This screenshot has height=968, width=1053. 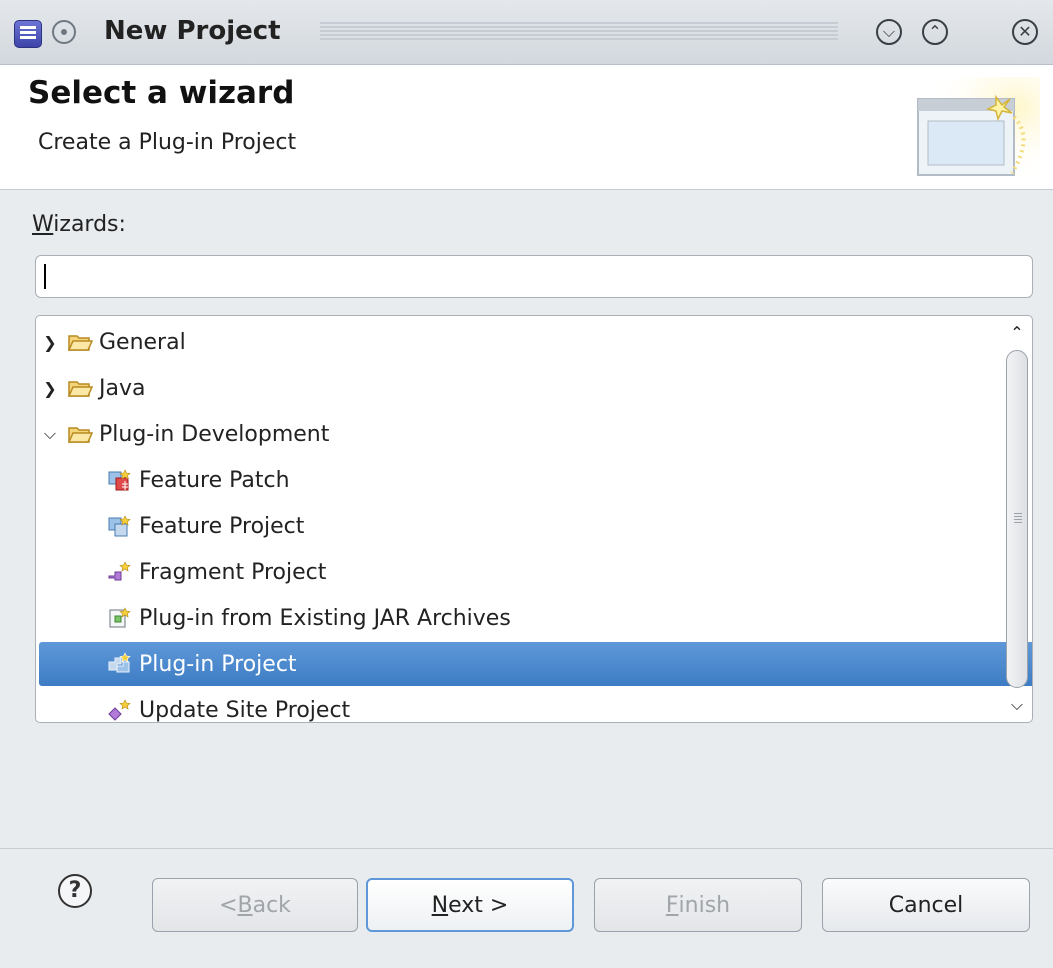 I want to click on feature-project-icon, so click(x=119, y=526).